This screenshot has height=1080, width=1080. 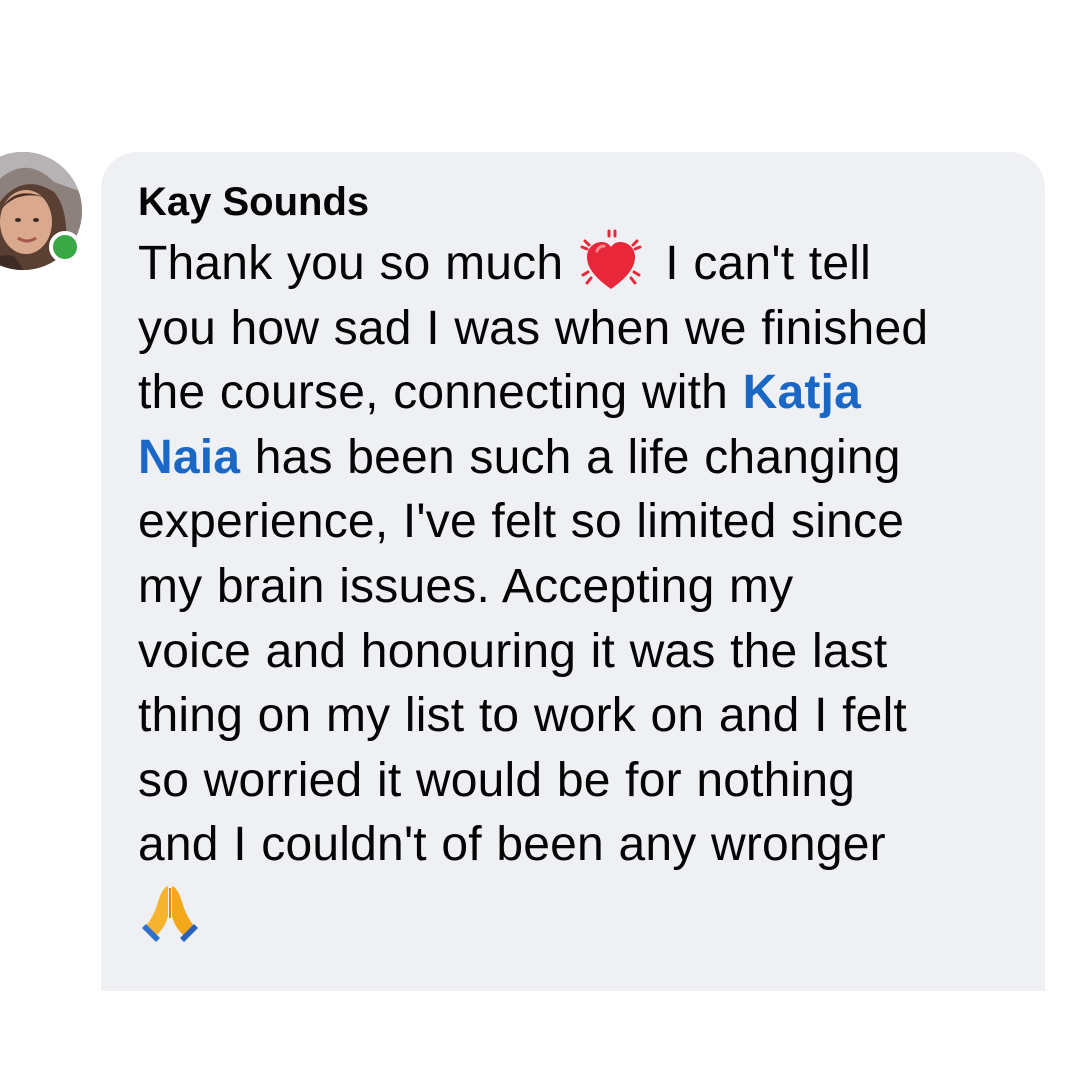 What do you see at coordinates (576, 202) in the screenshot?
I see `comment-author-name: Kay Sounds` at bounding box center [576, 202].